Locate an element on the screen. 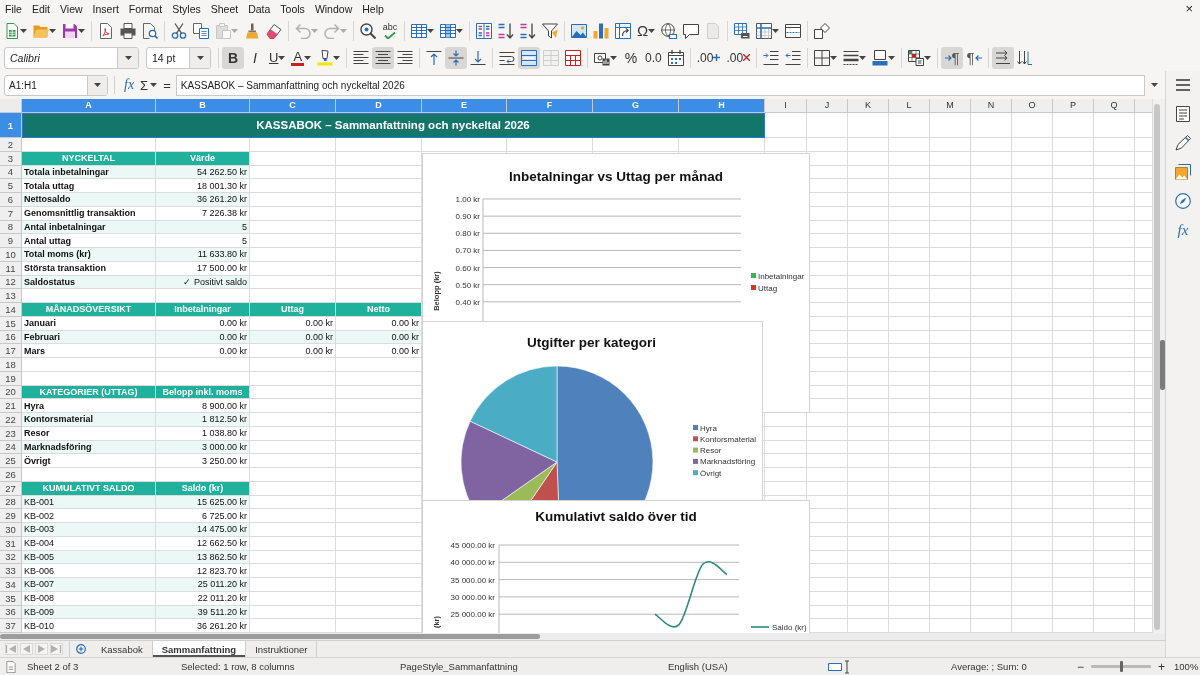  border-color-icon is located at coordinates (880, 57).